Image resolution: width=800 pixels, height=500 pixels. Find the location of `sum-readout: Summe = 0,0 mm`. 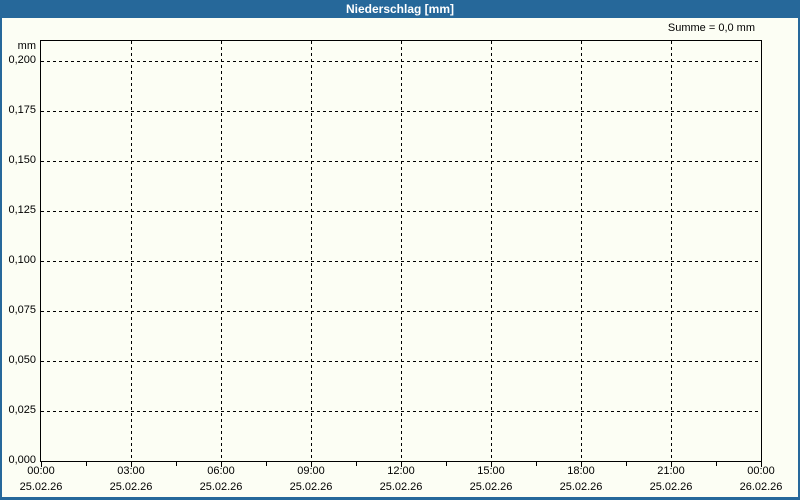

sum-readout: Summe = 0,0 mm is located at coordinates (711, 28).